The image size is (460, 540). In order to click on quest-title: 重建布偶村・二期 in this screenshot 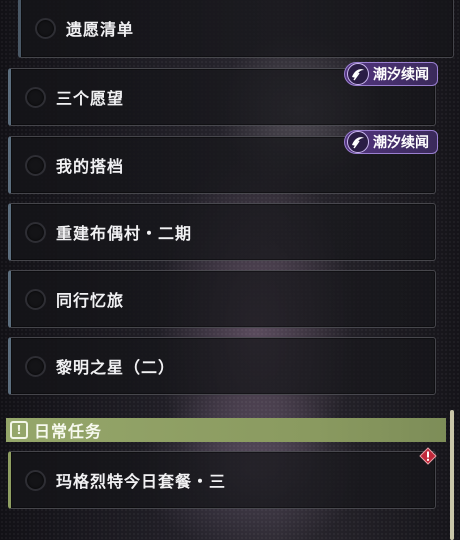, I will do `click(124, 233)`.